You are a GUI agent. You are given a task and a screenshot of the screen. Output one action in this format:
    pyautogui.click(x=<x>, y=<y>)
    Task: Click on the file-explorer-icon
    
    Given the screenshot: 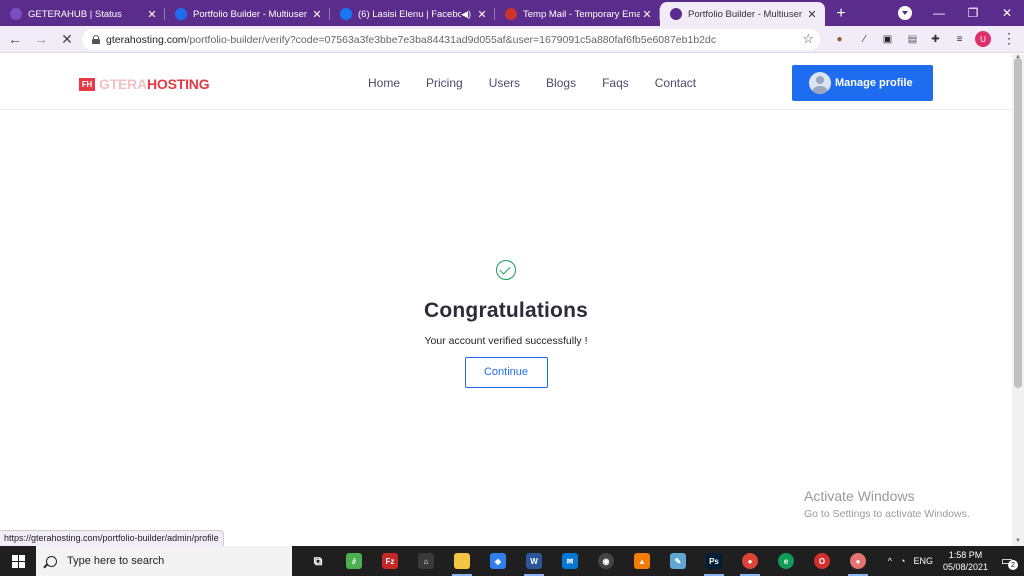 What is the action you would take?
    pyautogui.click(x=462, y=561)
    